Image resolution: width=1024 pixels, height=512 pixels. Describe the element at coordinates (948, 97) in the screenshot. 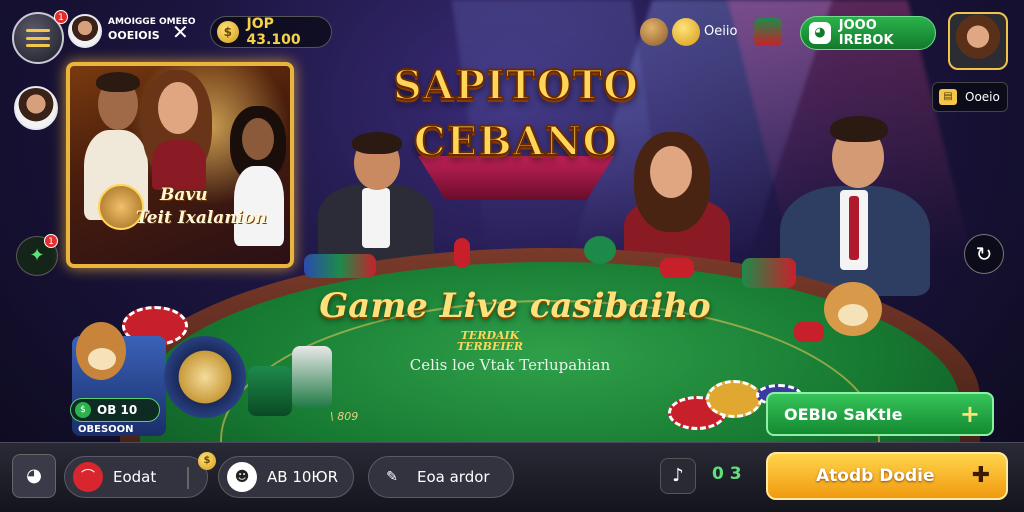

I see `wallet-icon: ▤` at that location.